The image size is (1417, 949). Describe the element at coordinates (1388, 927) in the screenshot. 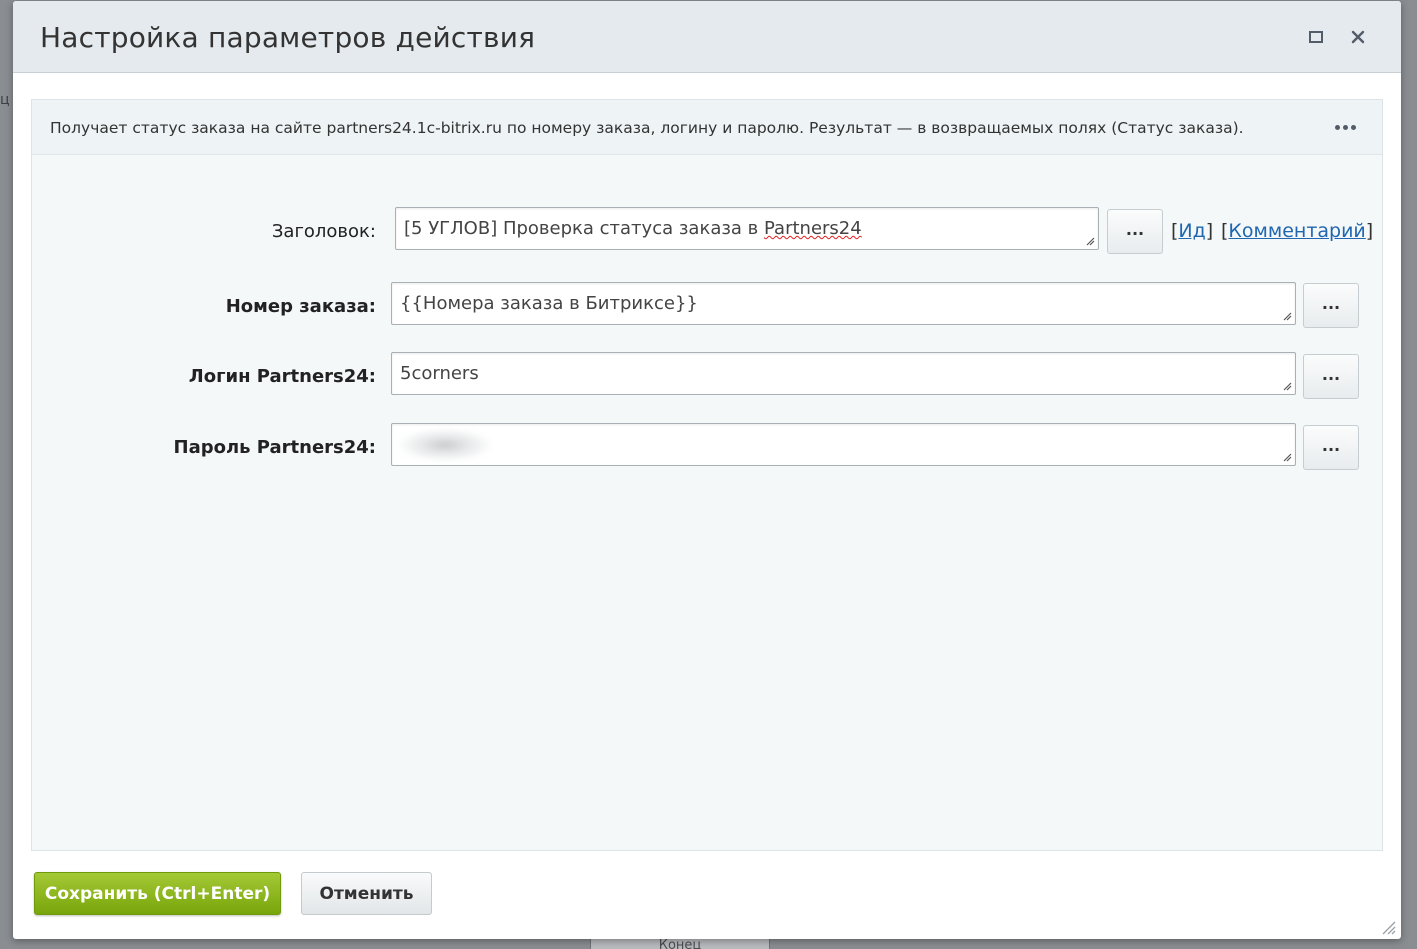

I see `dialog-resize-icon` at that location.